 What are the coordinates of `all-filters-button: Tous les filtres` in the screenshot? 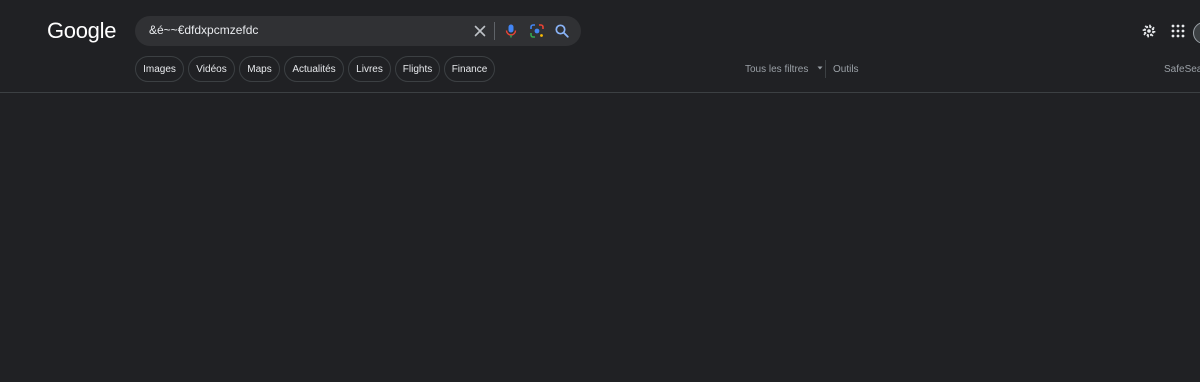 It's located at (784, 69).